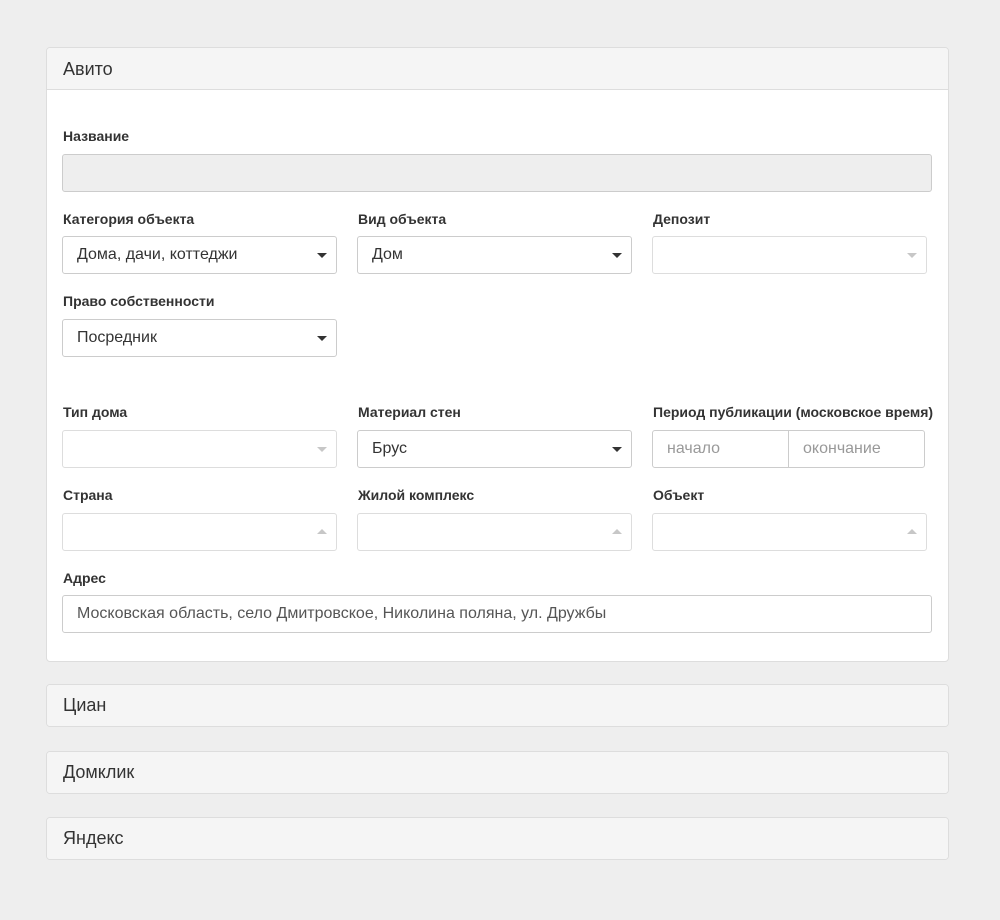  What do you see at coordinates (497, 173) in the screenshot?
I see `name-input` at bounding box center [497, 173].